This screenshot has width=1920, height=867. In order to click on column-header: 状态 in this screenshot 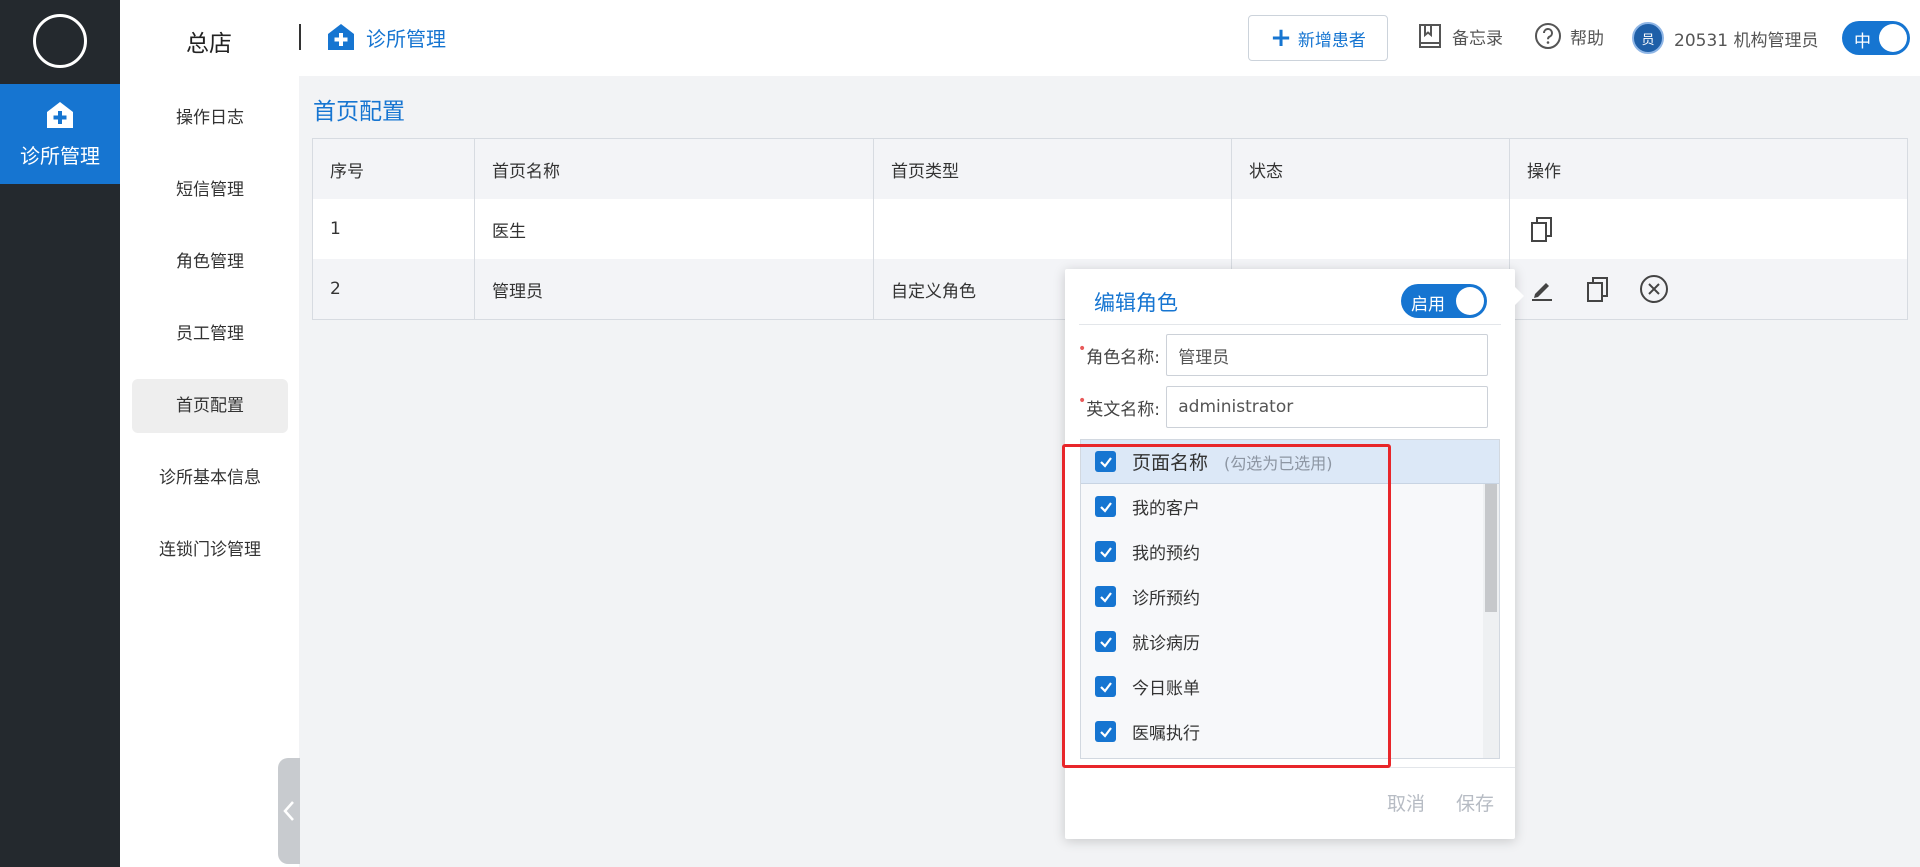, I will do `click(1371, 169)`.